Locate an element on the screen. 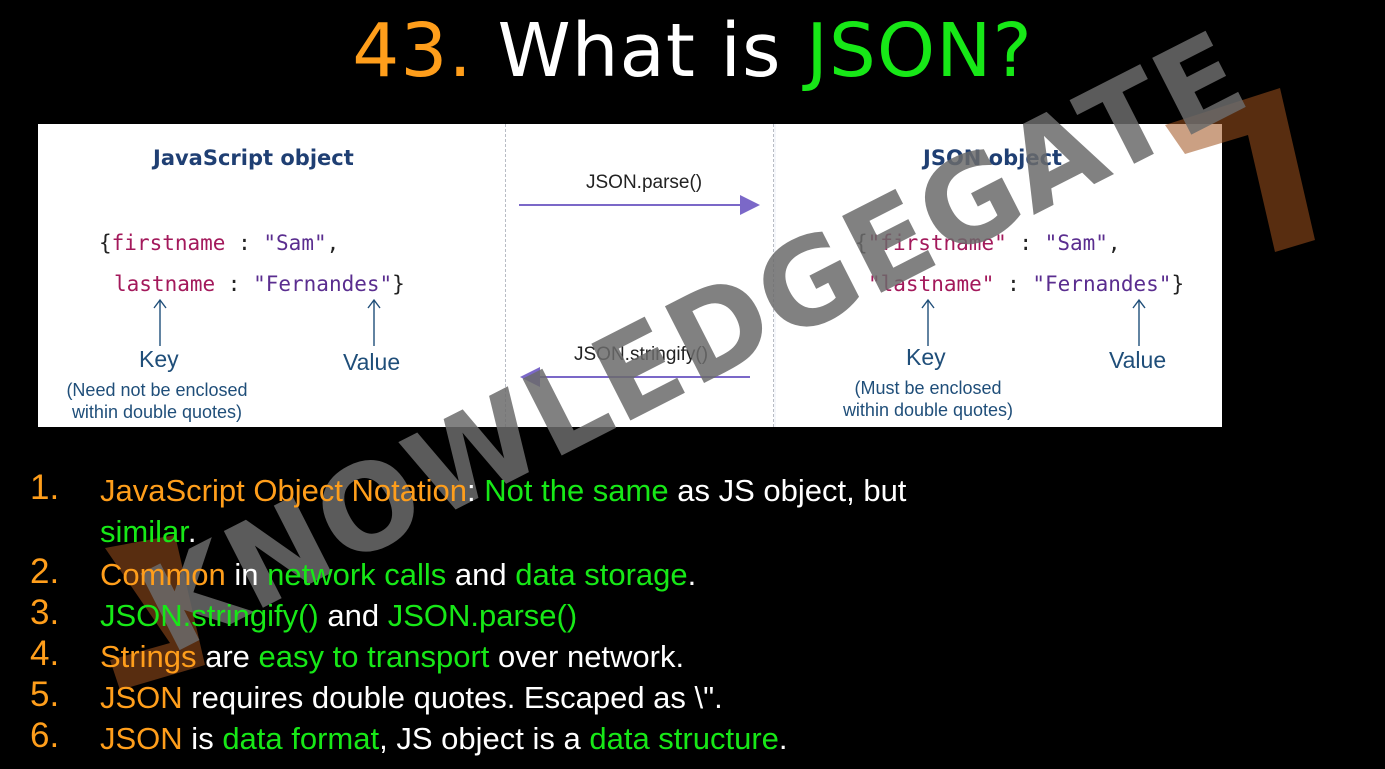 The image size is (1385, 769). list-item-number: 2. is located at coordinates (45, 571).